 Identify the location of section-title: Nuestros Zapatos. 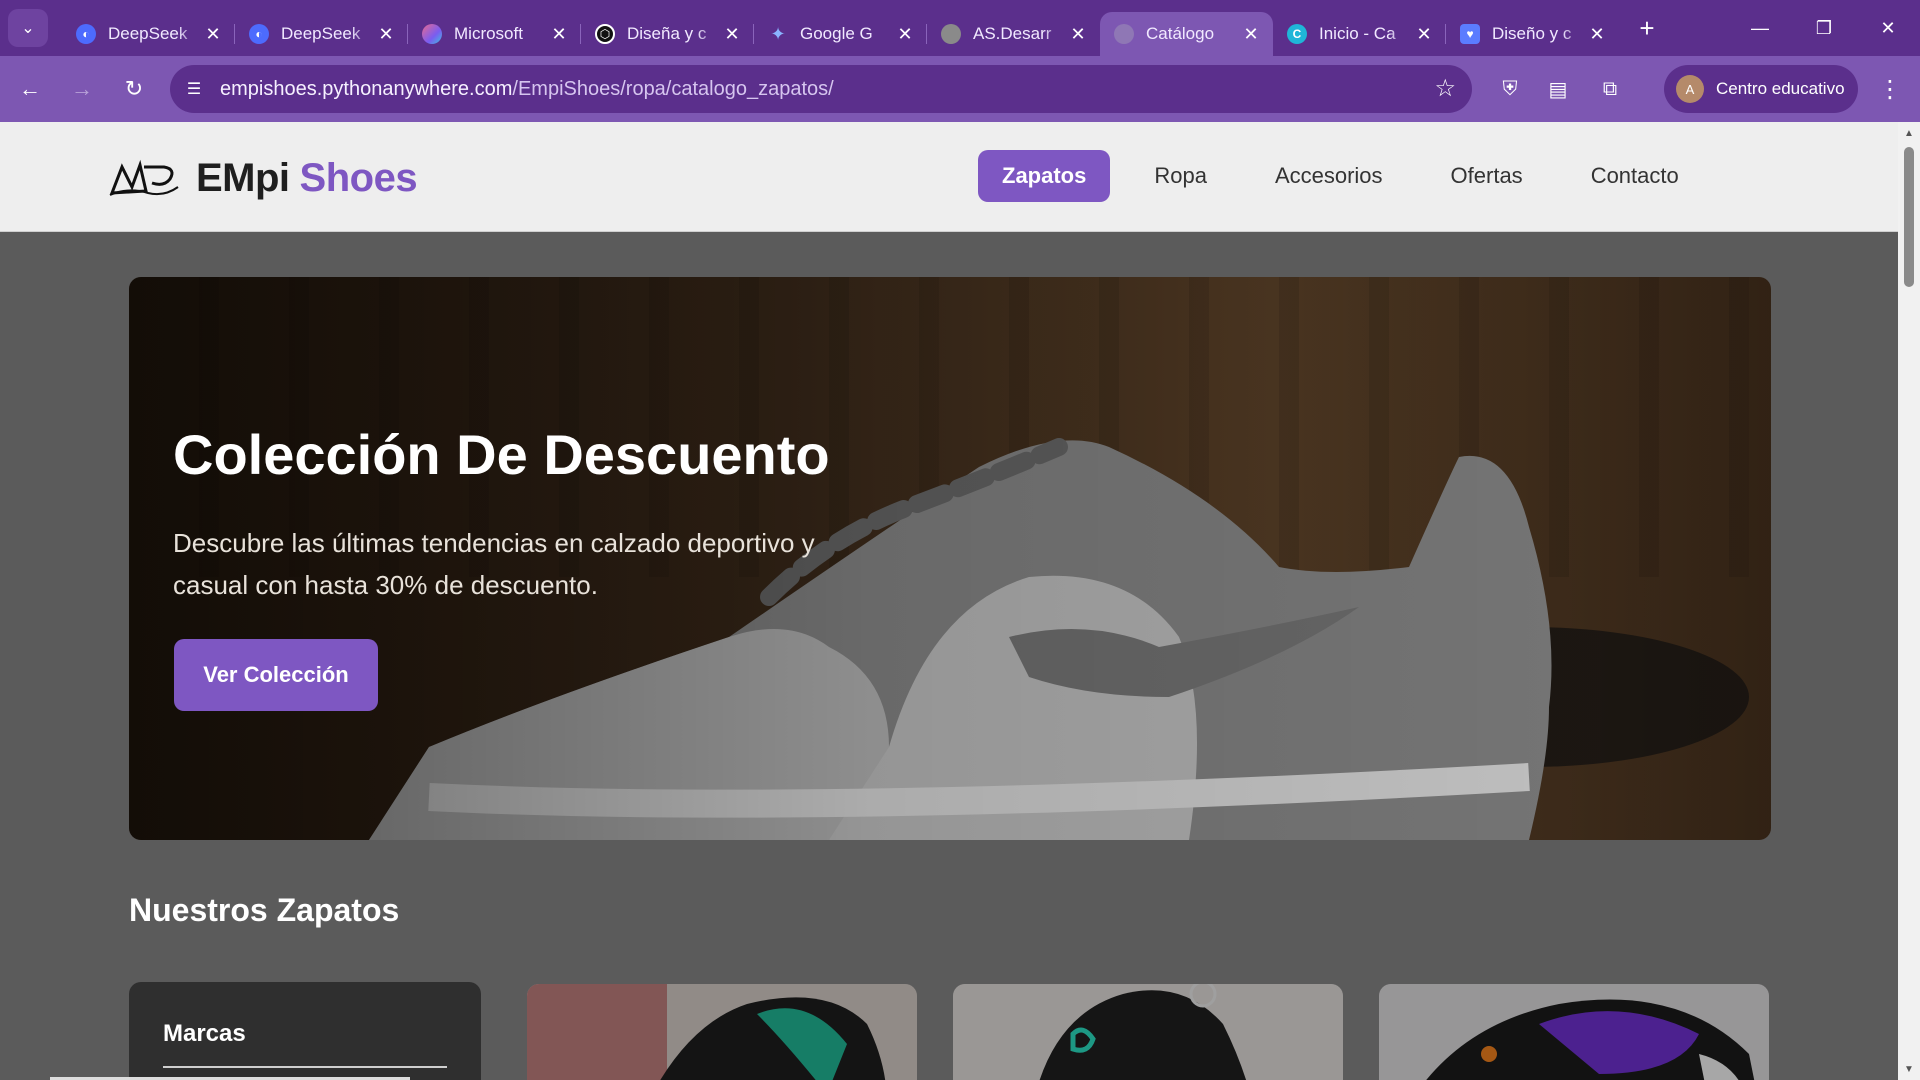
(264, 910).